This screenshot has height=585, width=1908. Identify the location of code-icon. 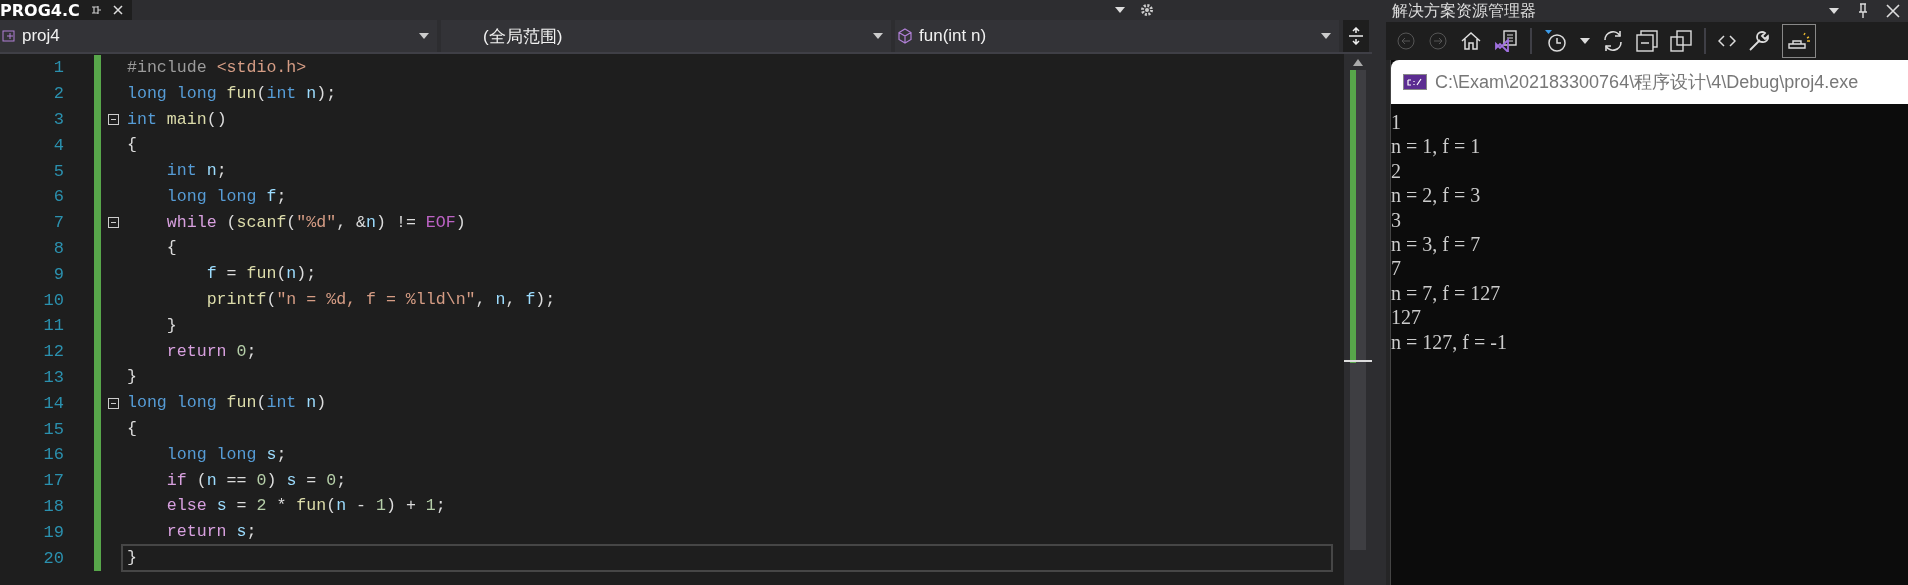
(1727, 41).